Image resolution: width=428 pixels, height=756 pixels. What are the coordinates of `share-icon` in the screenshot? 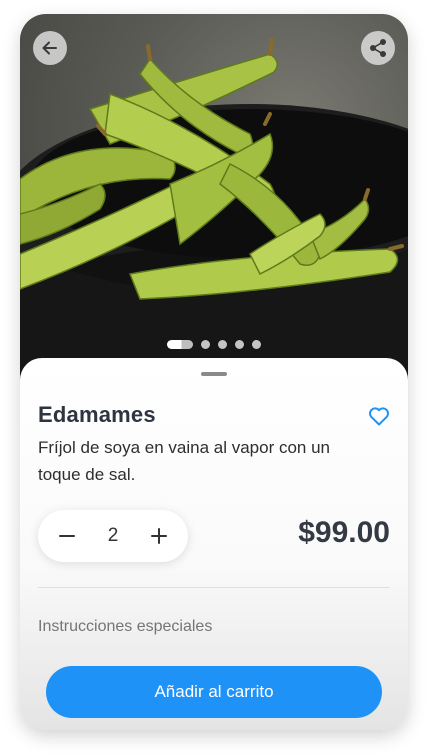 It's located at (378, 48).